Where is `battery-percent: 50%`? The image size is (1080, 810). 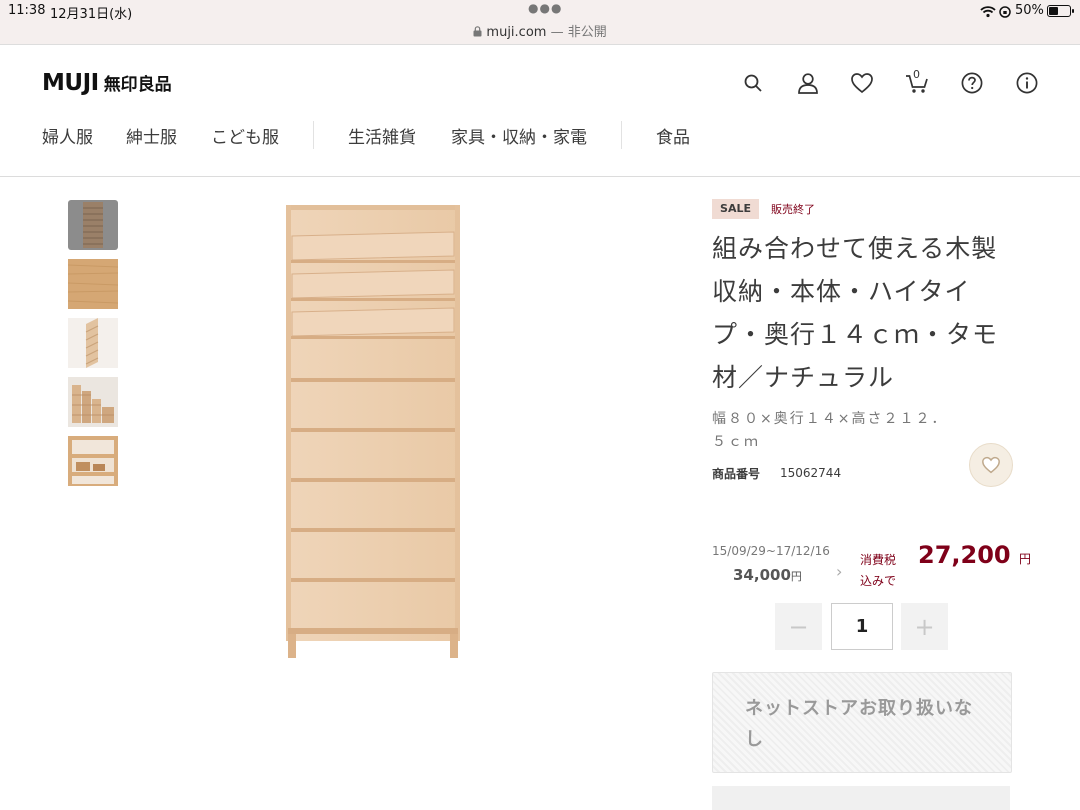
battery-percent: 50% is located at coordinates (1029, 10).